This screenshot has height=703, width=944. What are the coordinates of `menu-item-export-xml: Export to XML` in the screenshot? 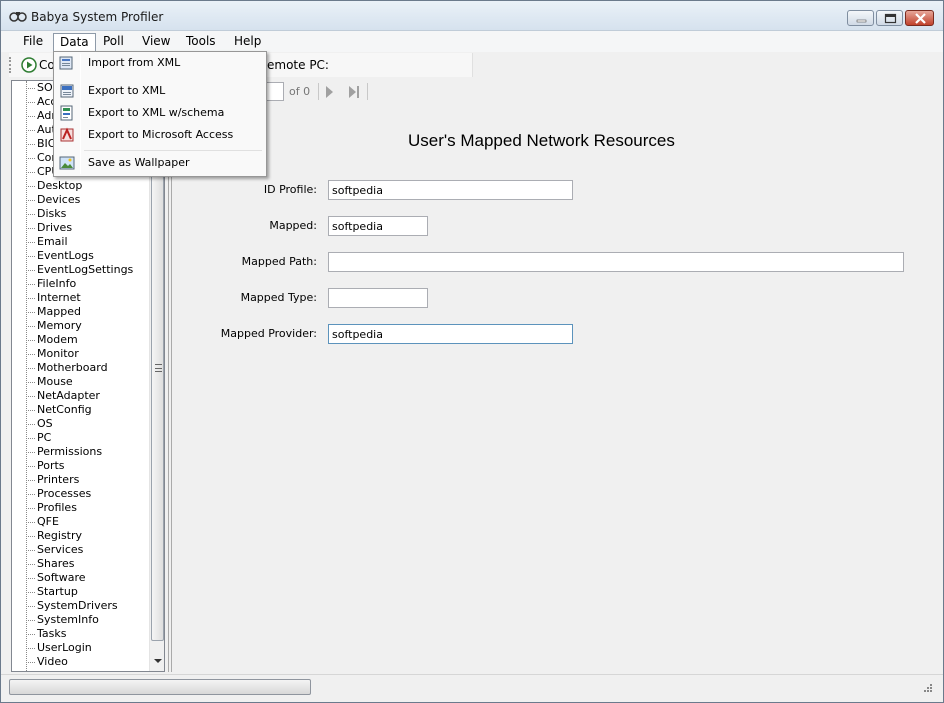 It's located at (160, 91).